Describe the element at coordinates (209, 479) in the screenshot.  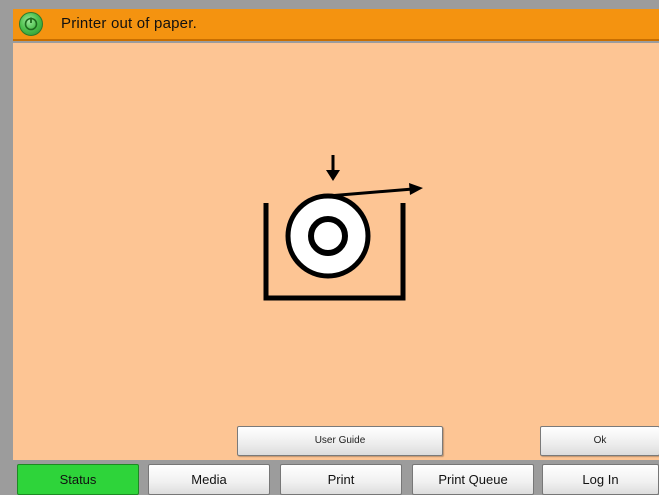
I see `tab-media: Media` at that location.